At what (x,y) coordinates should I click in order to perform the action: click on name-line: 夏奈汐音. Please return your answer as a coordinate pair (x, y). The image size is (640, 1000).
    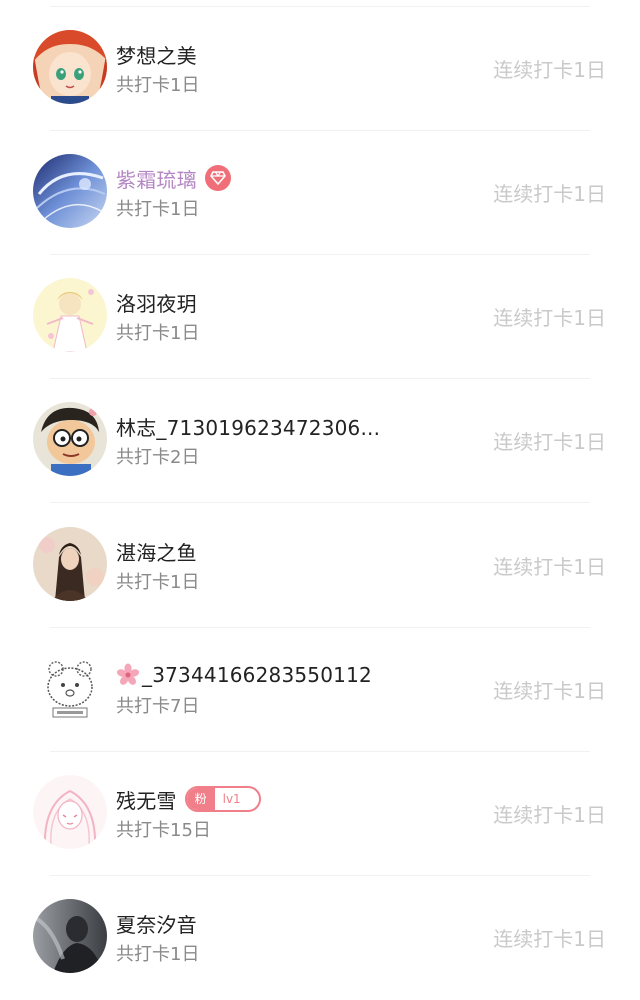
    Looking at the image, I should click on (156, 923).